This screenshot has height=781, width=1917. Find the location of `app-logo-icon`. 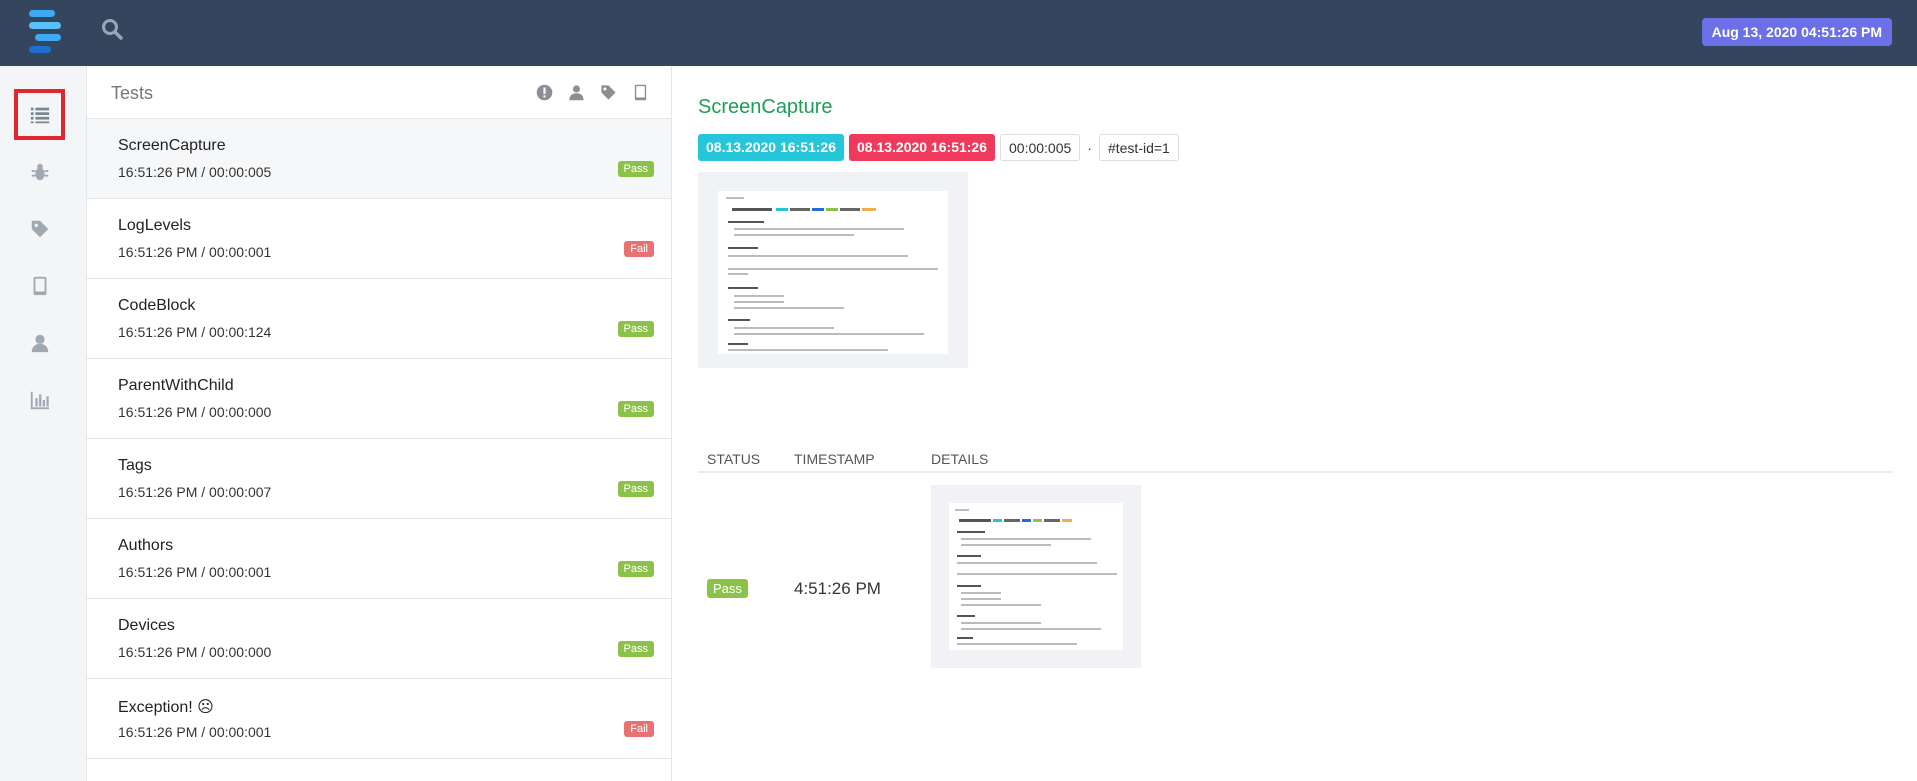

app-logo-icon is located at coordinates (45, 32).